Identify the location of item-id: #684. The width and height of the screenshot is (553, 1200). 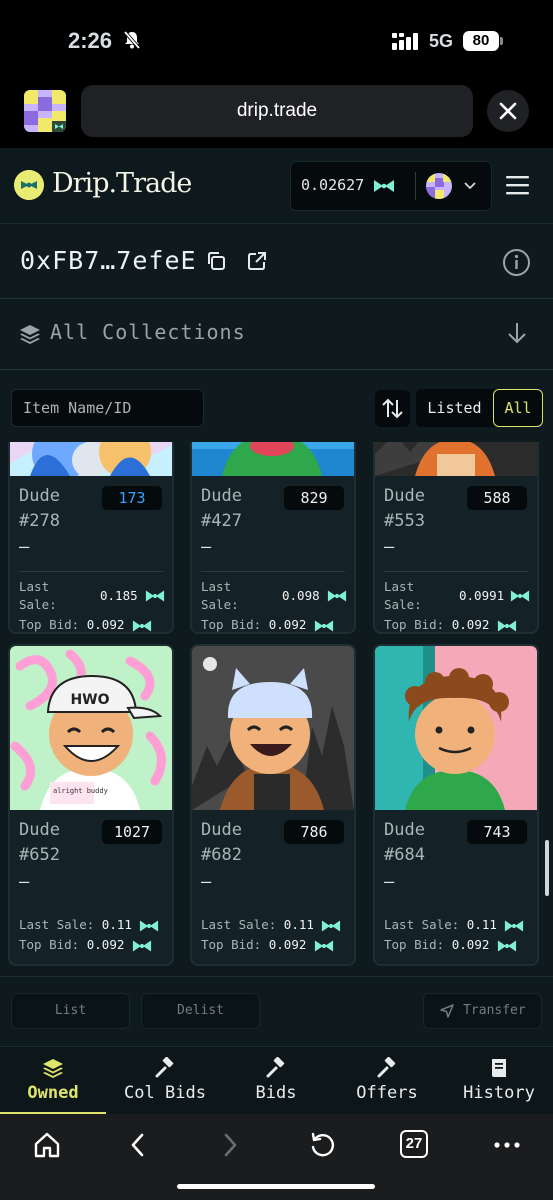
(404, 855).